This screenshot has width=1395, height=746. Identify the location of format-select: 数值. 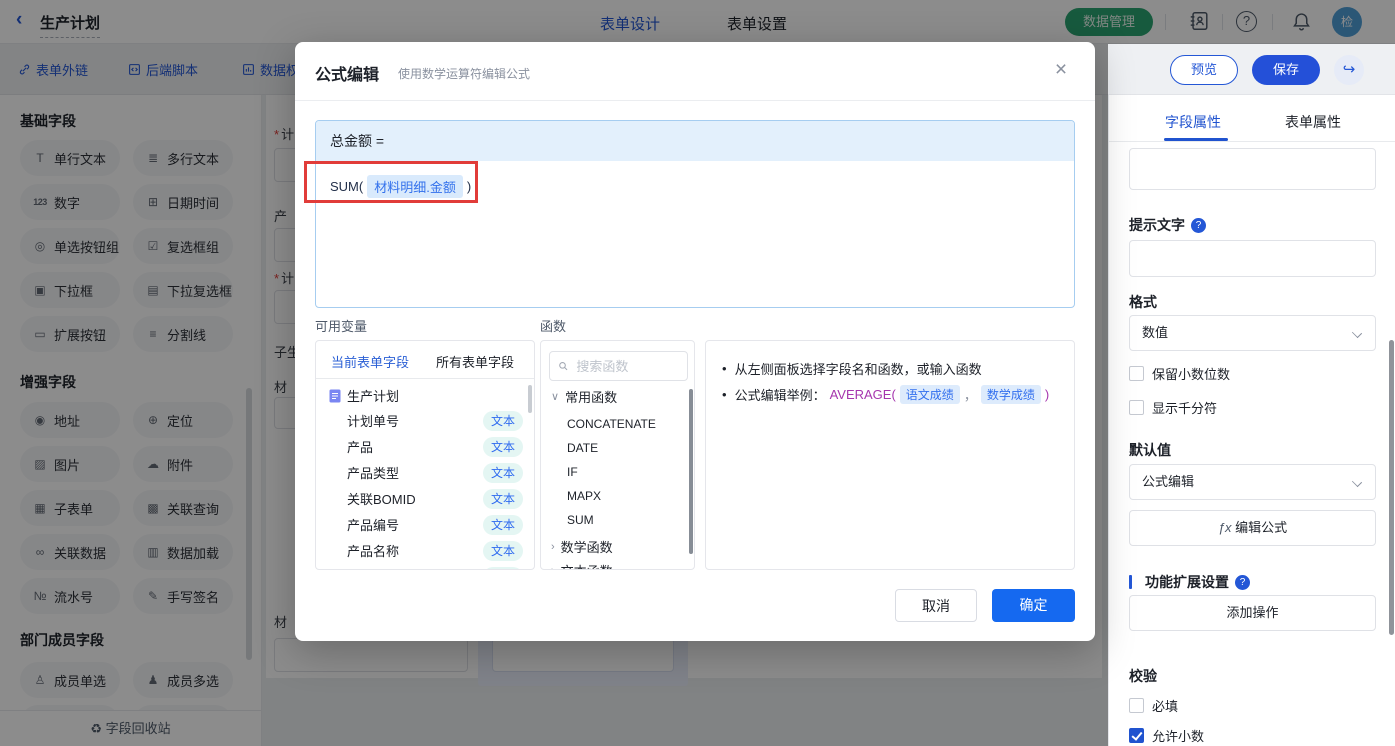
(1252, 333).